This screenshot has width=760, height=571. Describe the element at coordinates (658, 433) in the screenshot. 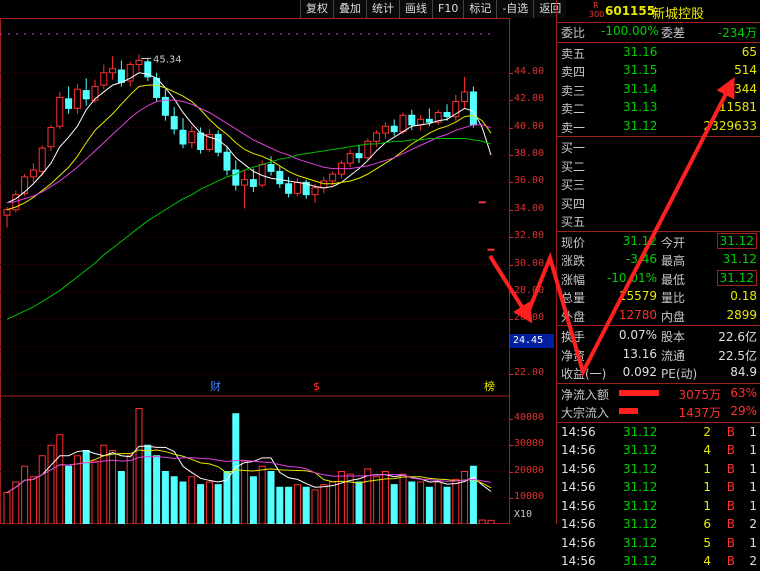

I see `tick-row: 14:56 31.12 2 B 1` at that location.